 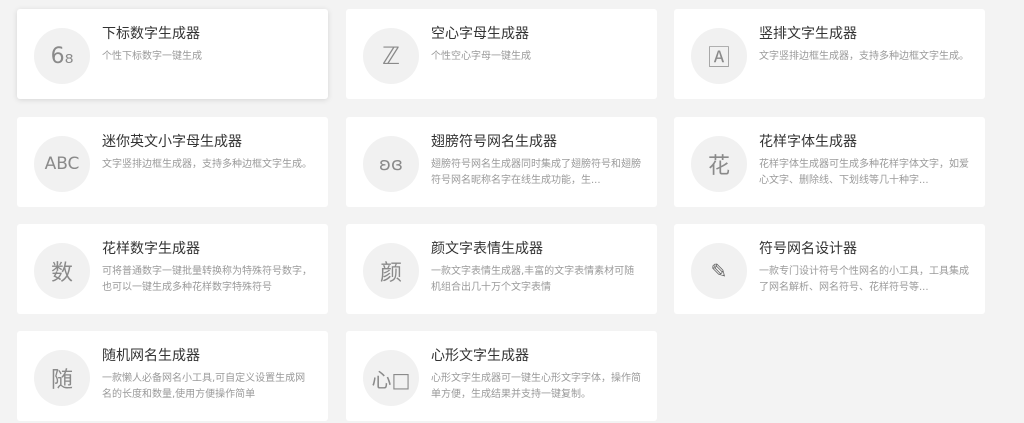 I want to click on wings-icon: ʚɞ, so click(x=391, y=164).